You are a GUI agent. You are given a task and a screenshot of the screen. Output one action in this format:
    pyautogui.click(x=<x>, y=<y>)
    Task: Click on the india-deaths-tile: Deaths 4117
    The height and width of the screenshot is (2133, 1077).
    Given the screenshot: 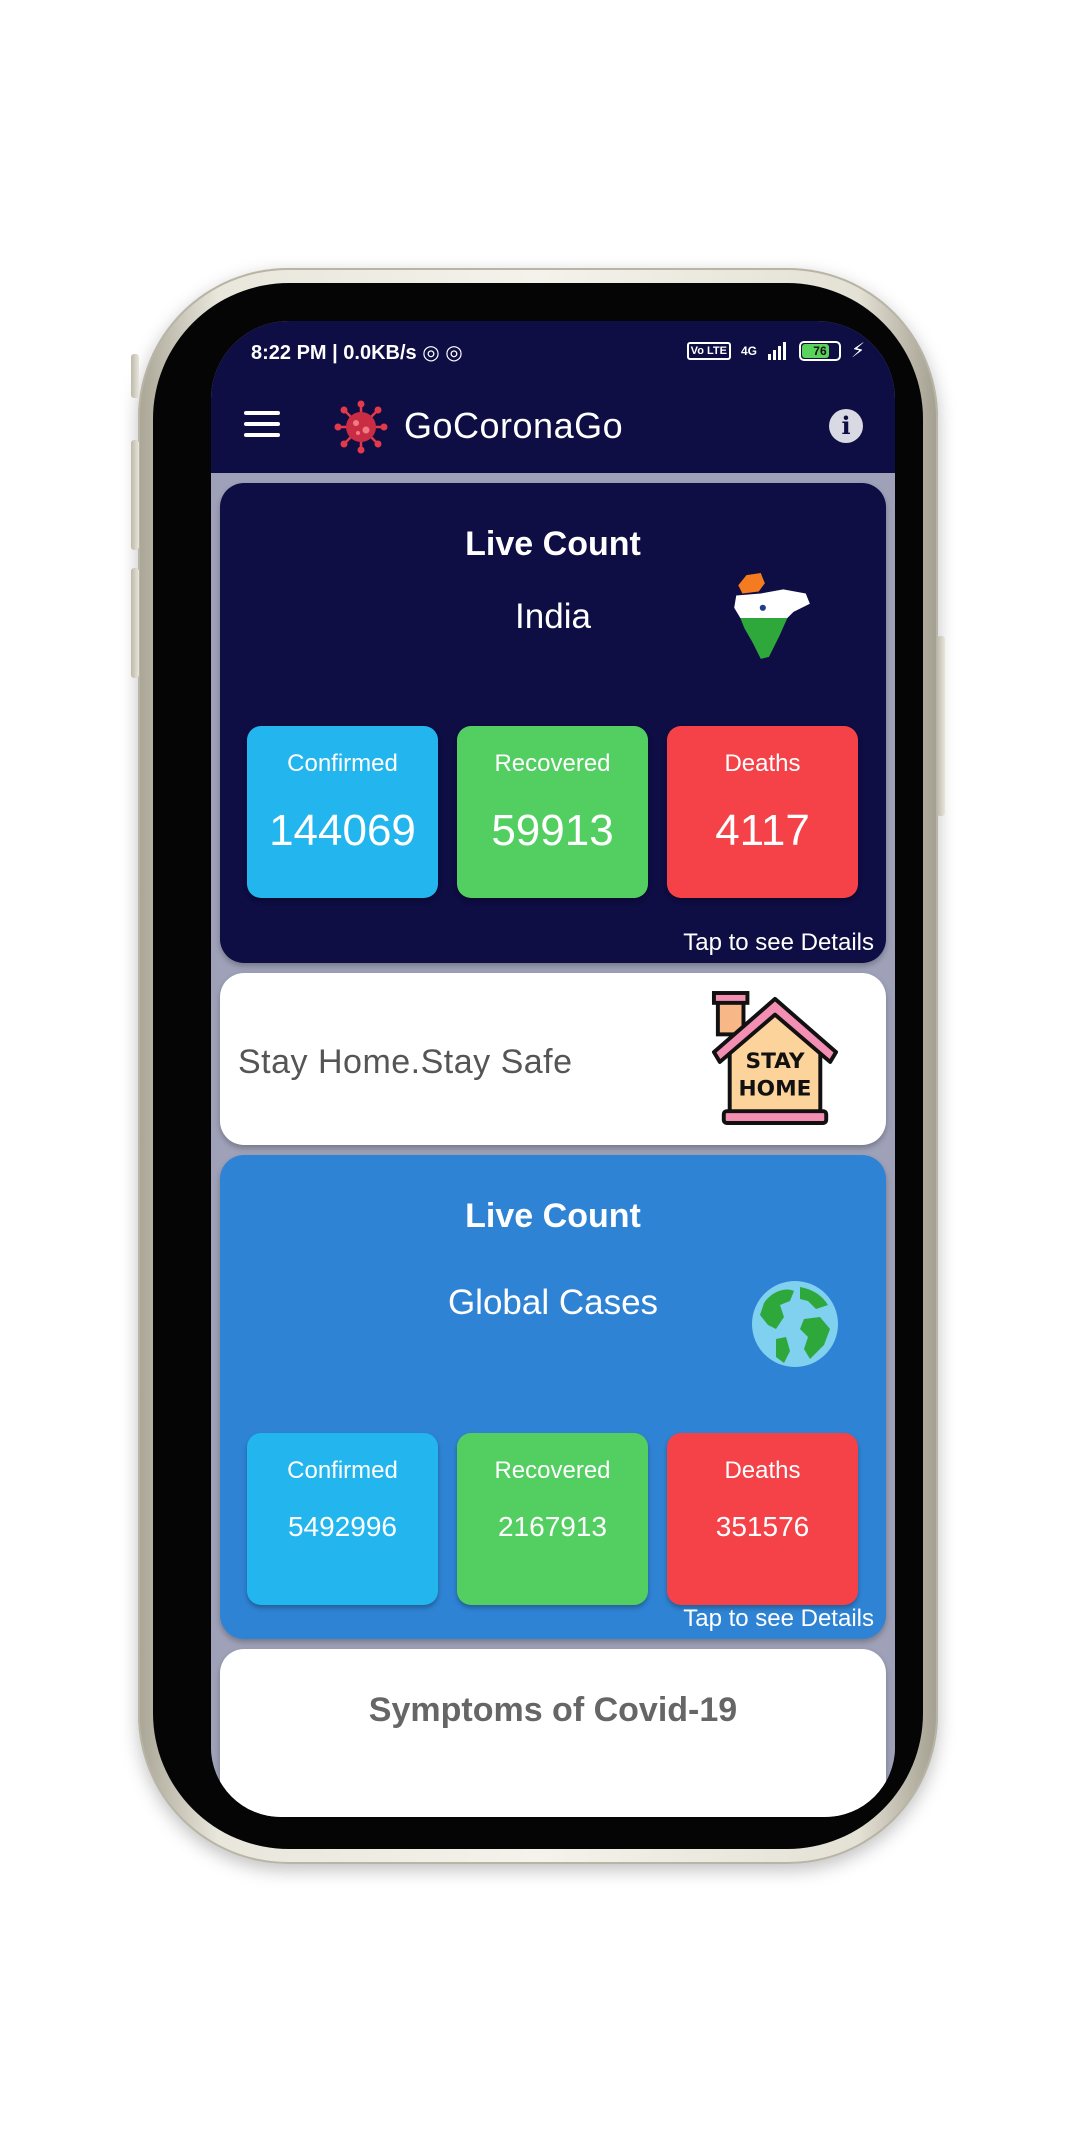 What is the action you would take?
    pyautogui.click(x=762, y=812)
    